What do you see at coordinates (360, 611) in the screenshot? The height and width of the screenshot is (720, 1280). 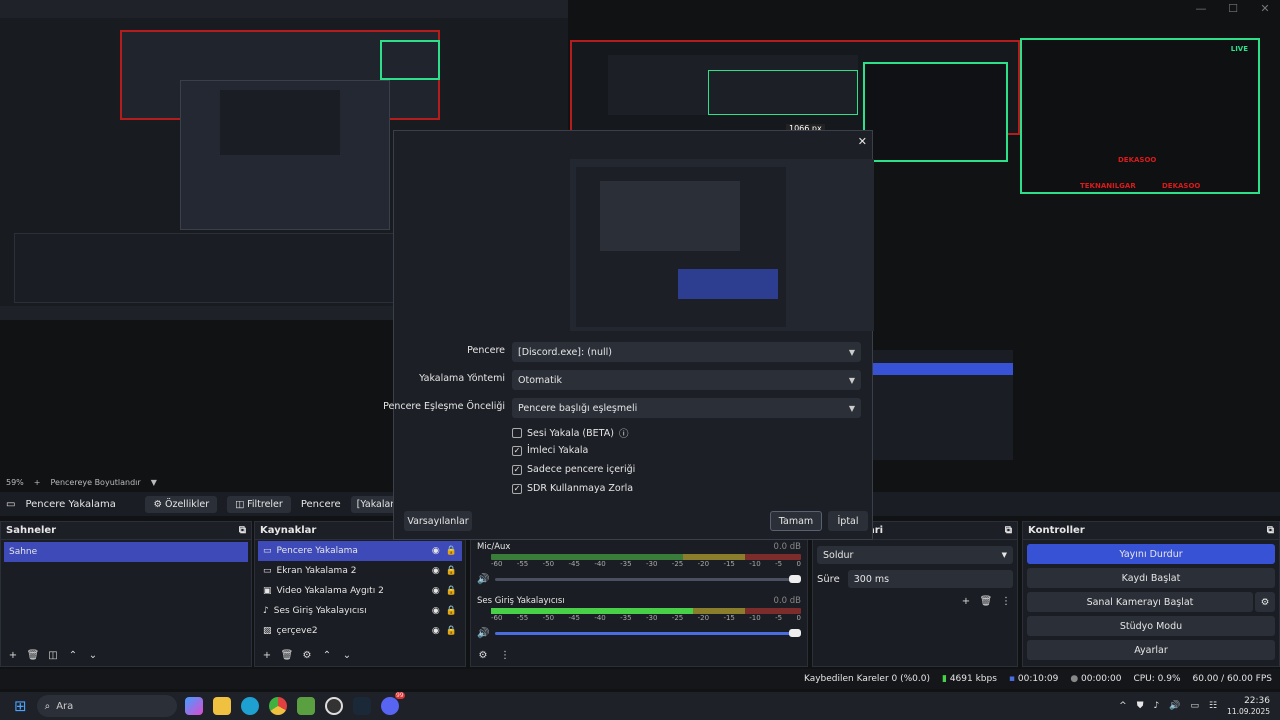 I see `source-item: ♪ Ses Giriş Yakalayıcısı ◉ 🔒` at bounding box center [360, 611].